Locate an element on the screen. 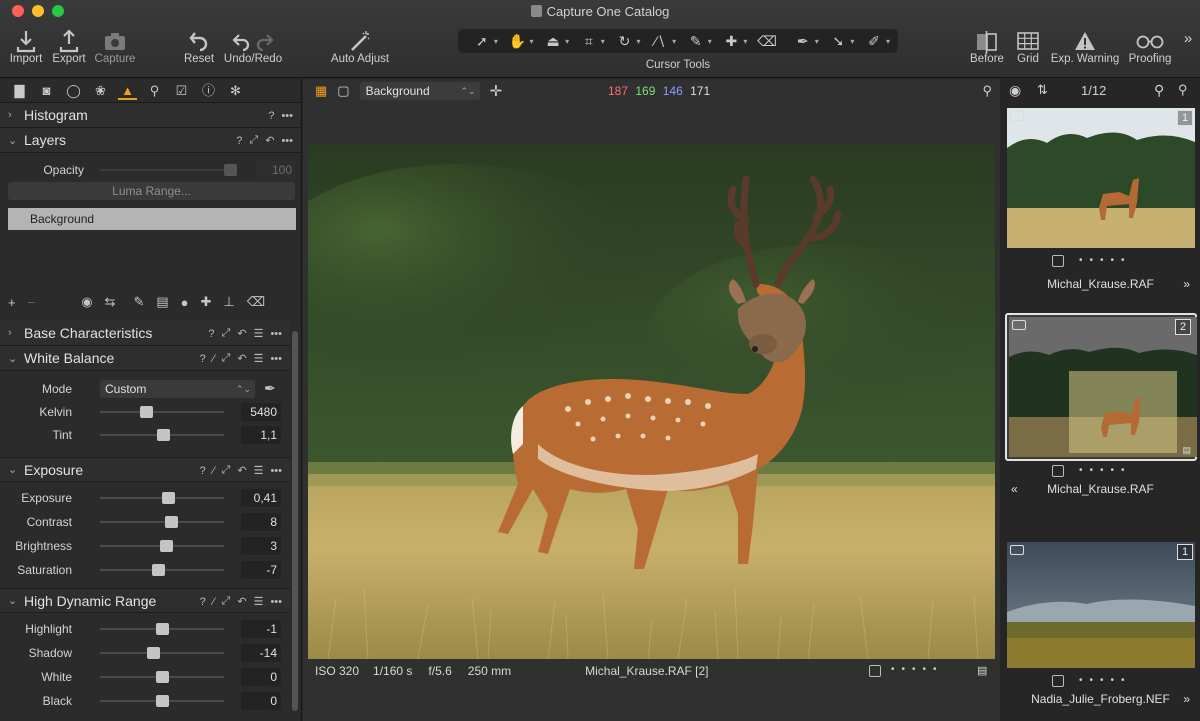 This screenshot has width=1200, height=721. select-tool-icon: ➚ ▾ is located at coordinates (482, 41).